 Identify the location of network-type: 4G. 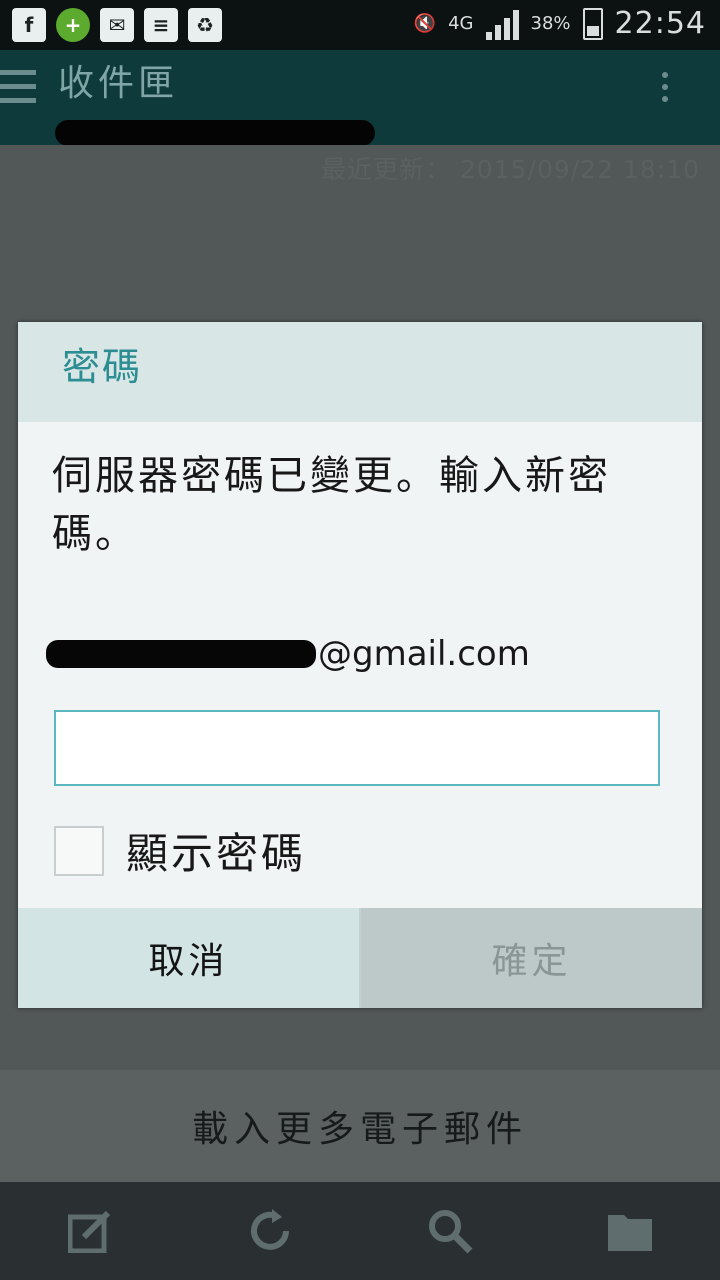
(461, 23).